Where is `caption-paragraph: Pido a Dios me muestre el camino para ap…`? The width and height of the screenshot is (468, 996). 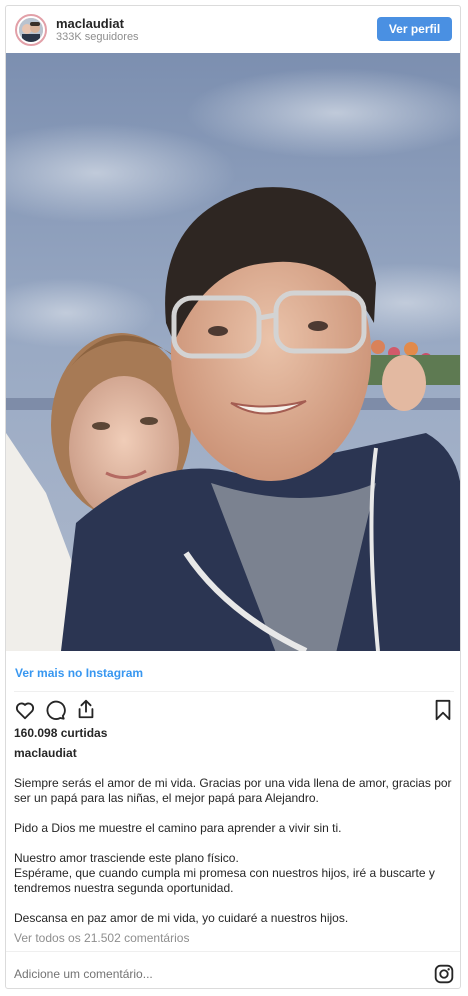
caption-paragraph: Pido a Dios me muestre el camino para ap… is located at coordinates (178, 828).